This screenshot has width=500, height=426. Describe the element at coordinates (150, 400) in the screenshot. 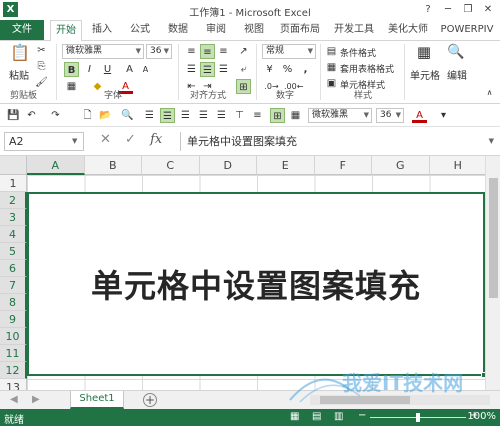

I see `add-sheet-button: +` at that location.